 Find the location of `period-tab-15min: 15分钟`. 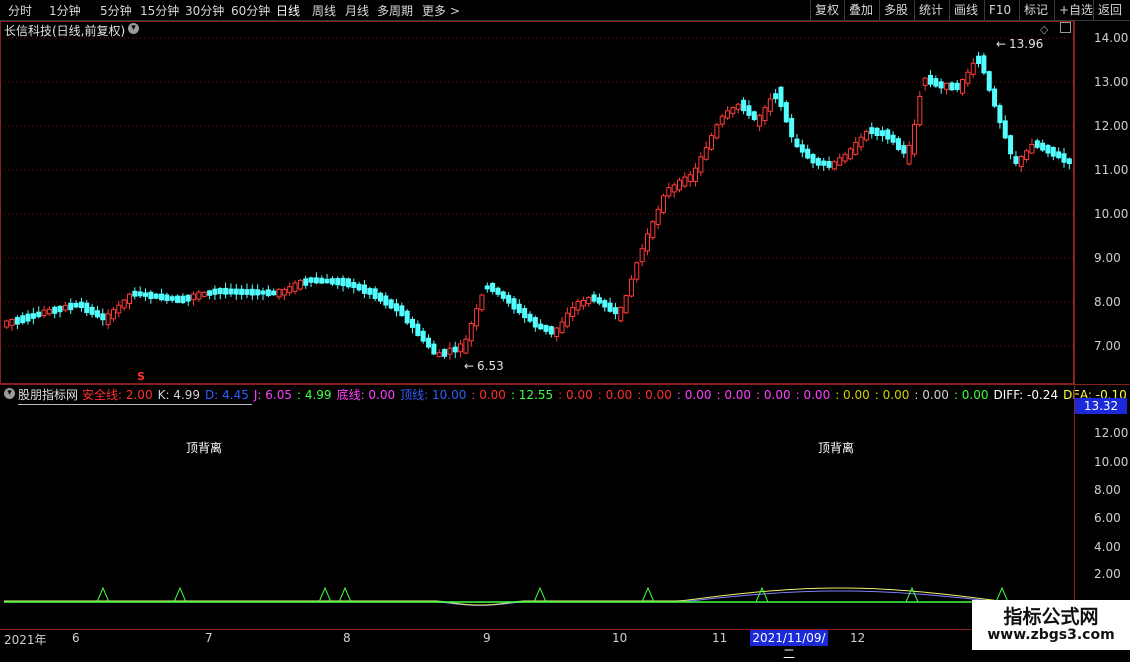

period-tab-15min: 15分钟 is located at coordinates (159, 10).